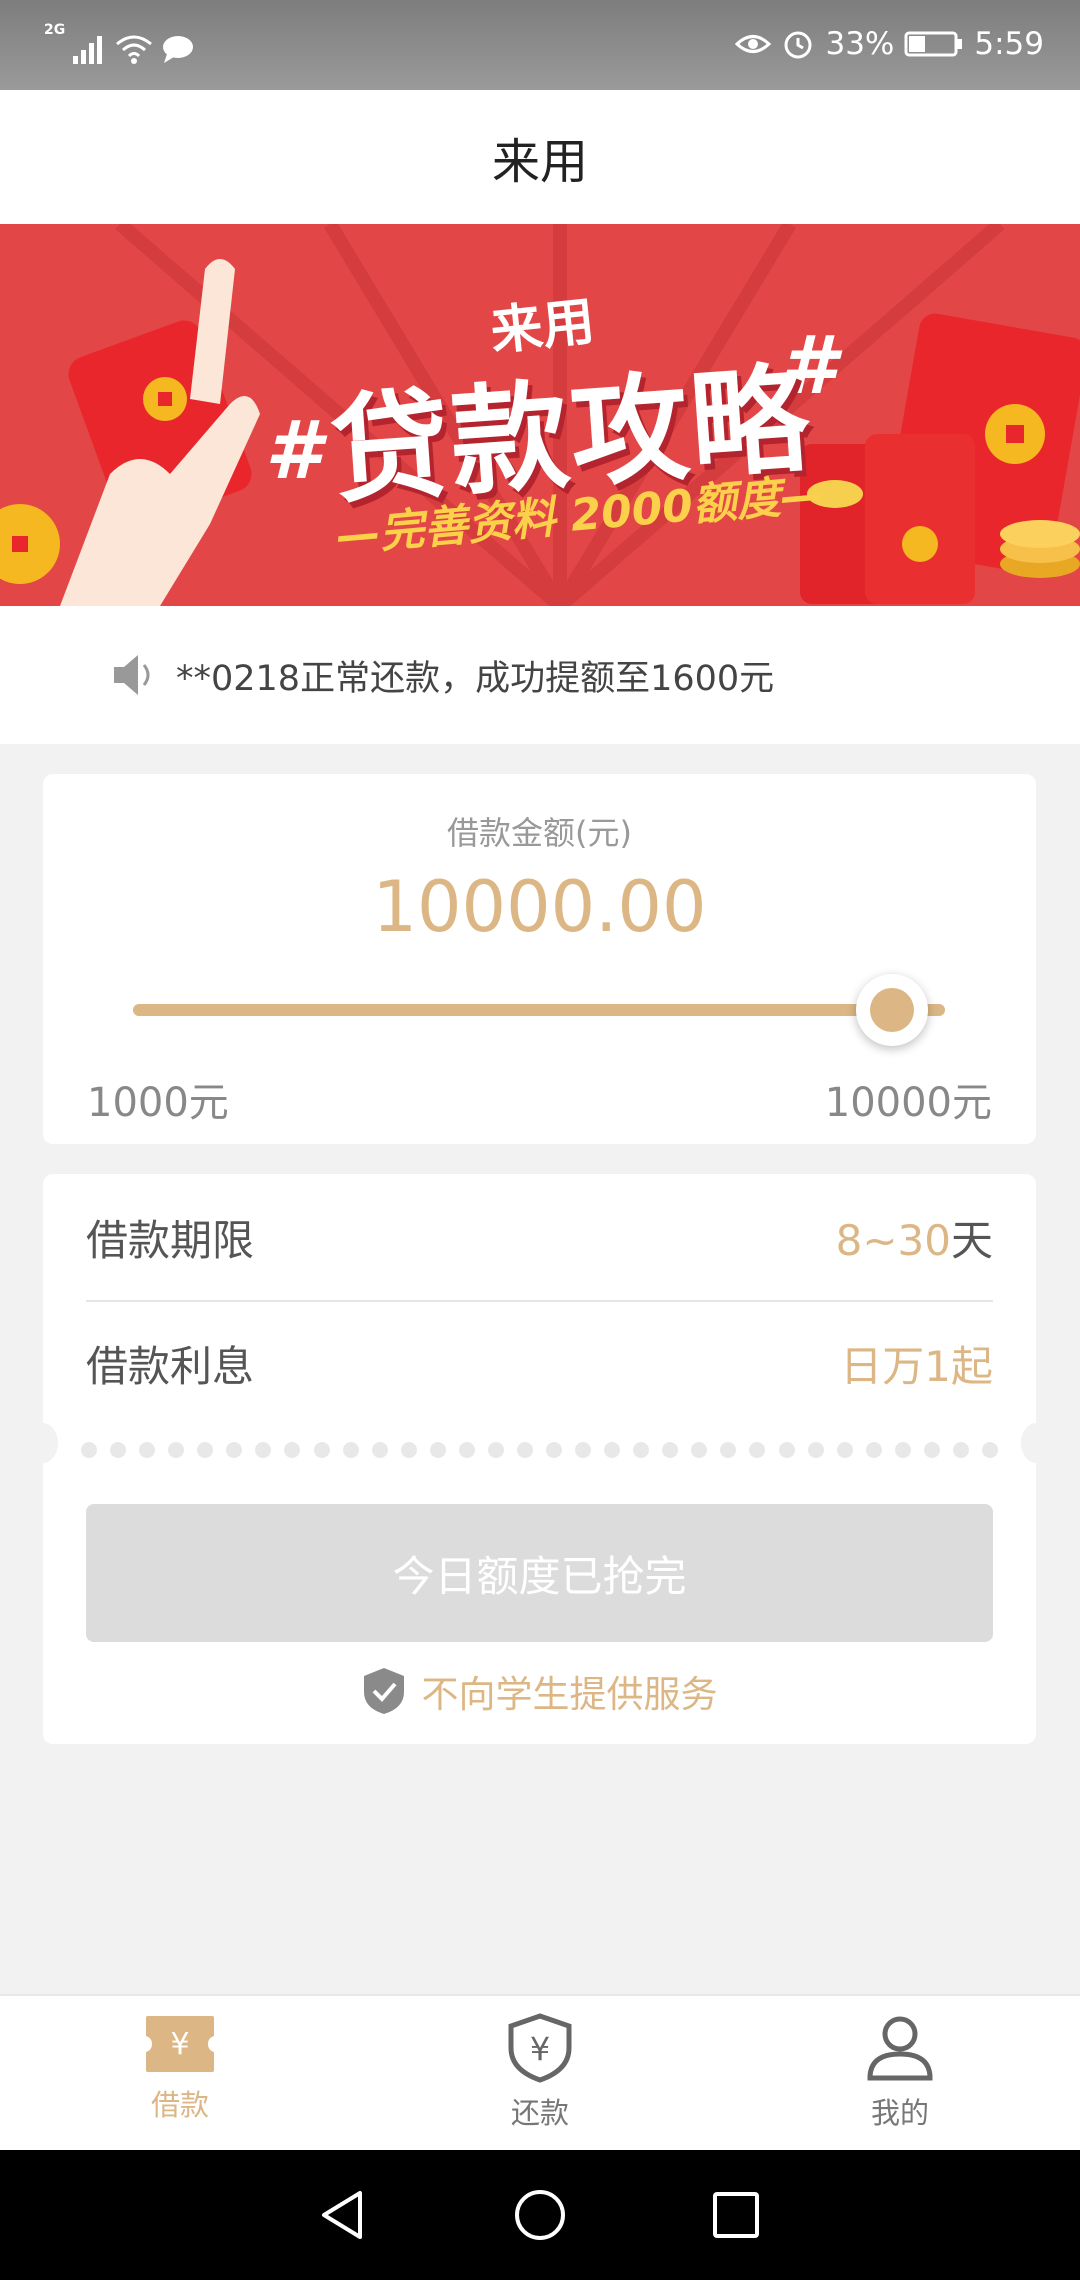 This screenshot has width=1080, height=2280. I want to click on ticket-perforation, so click(539, 1443).